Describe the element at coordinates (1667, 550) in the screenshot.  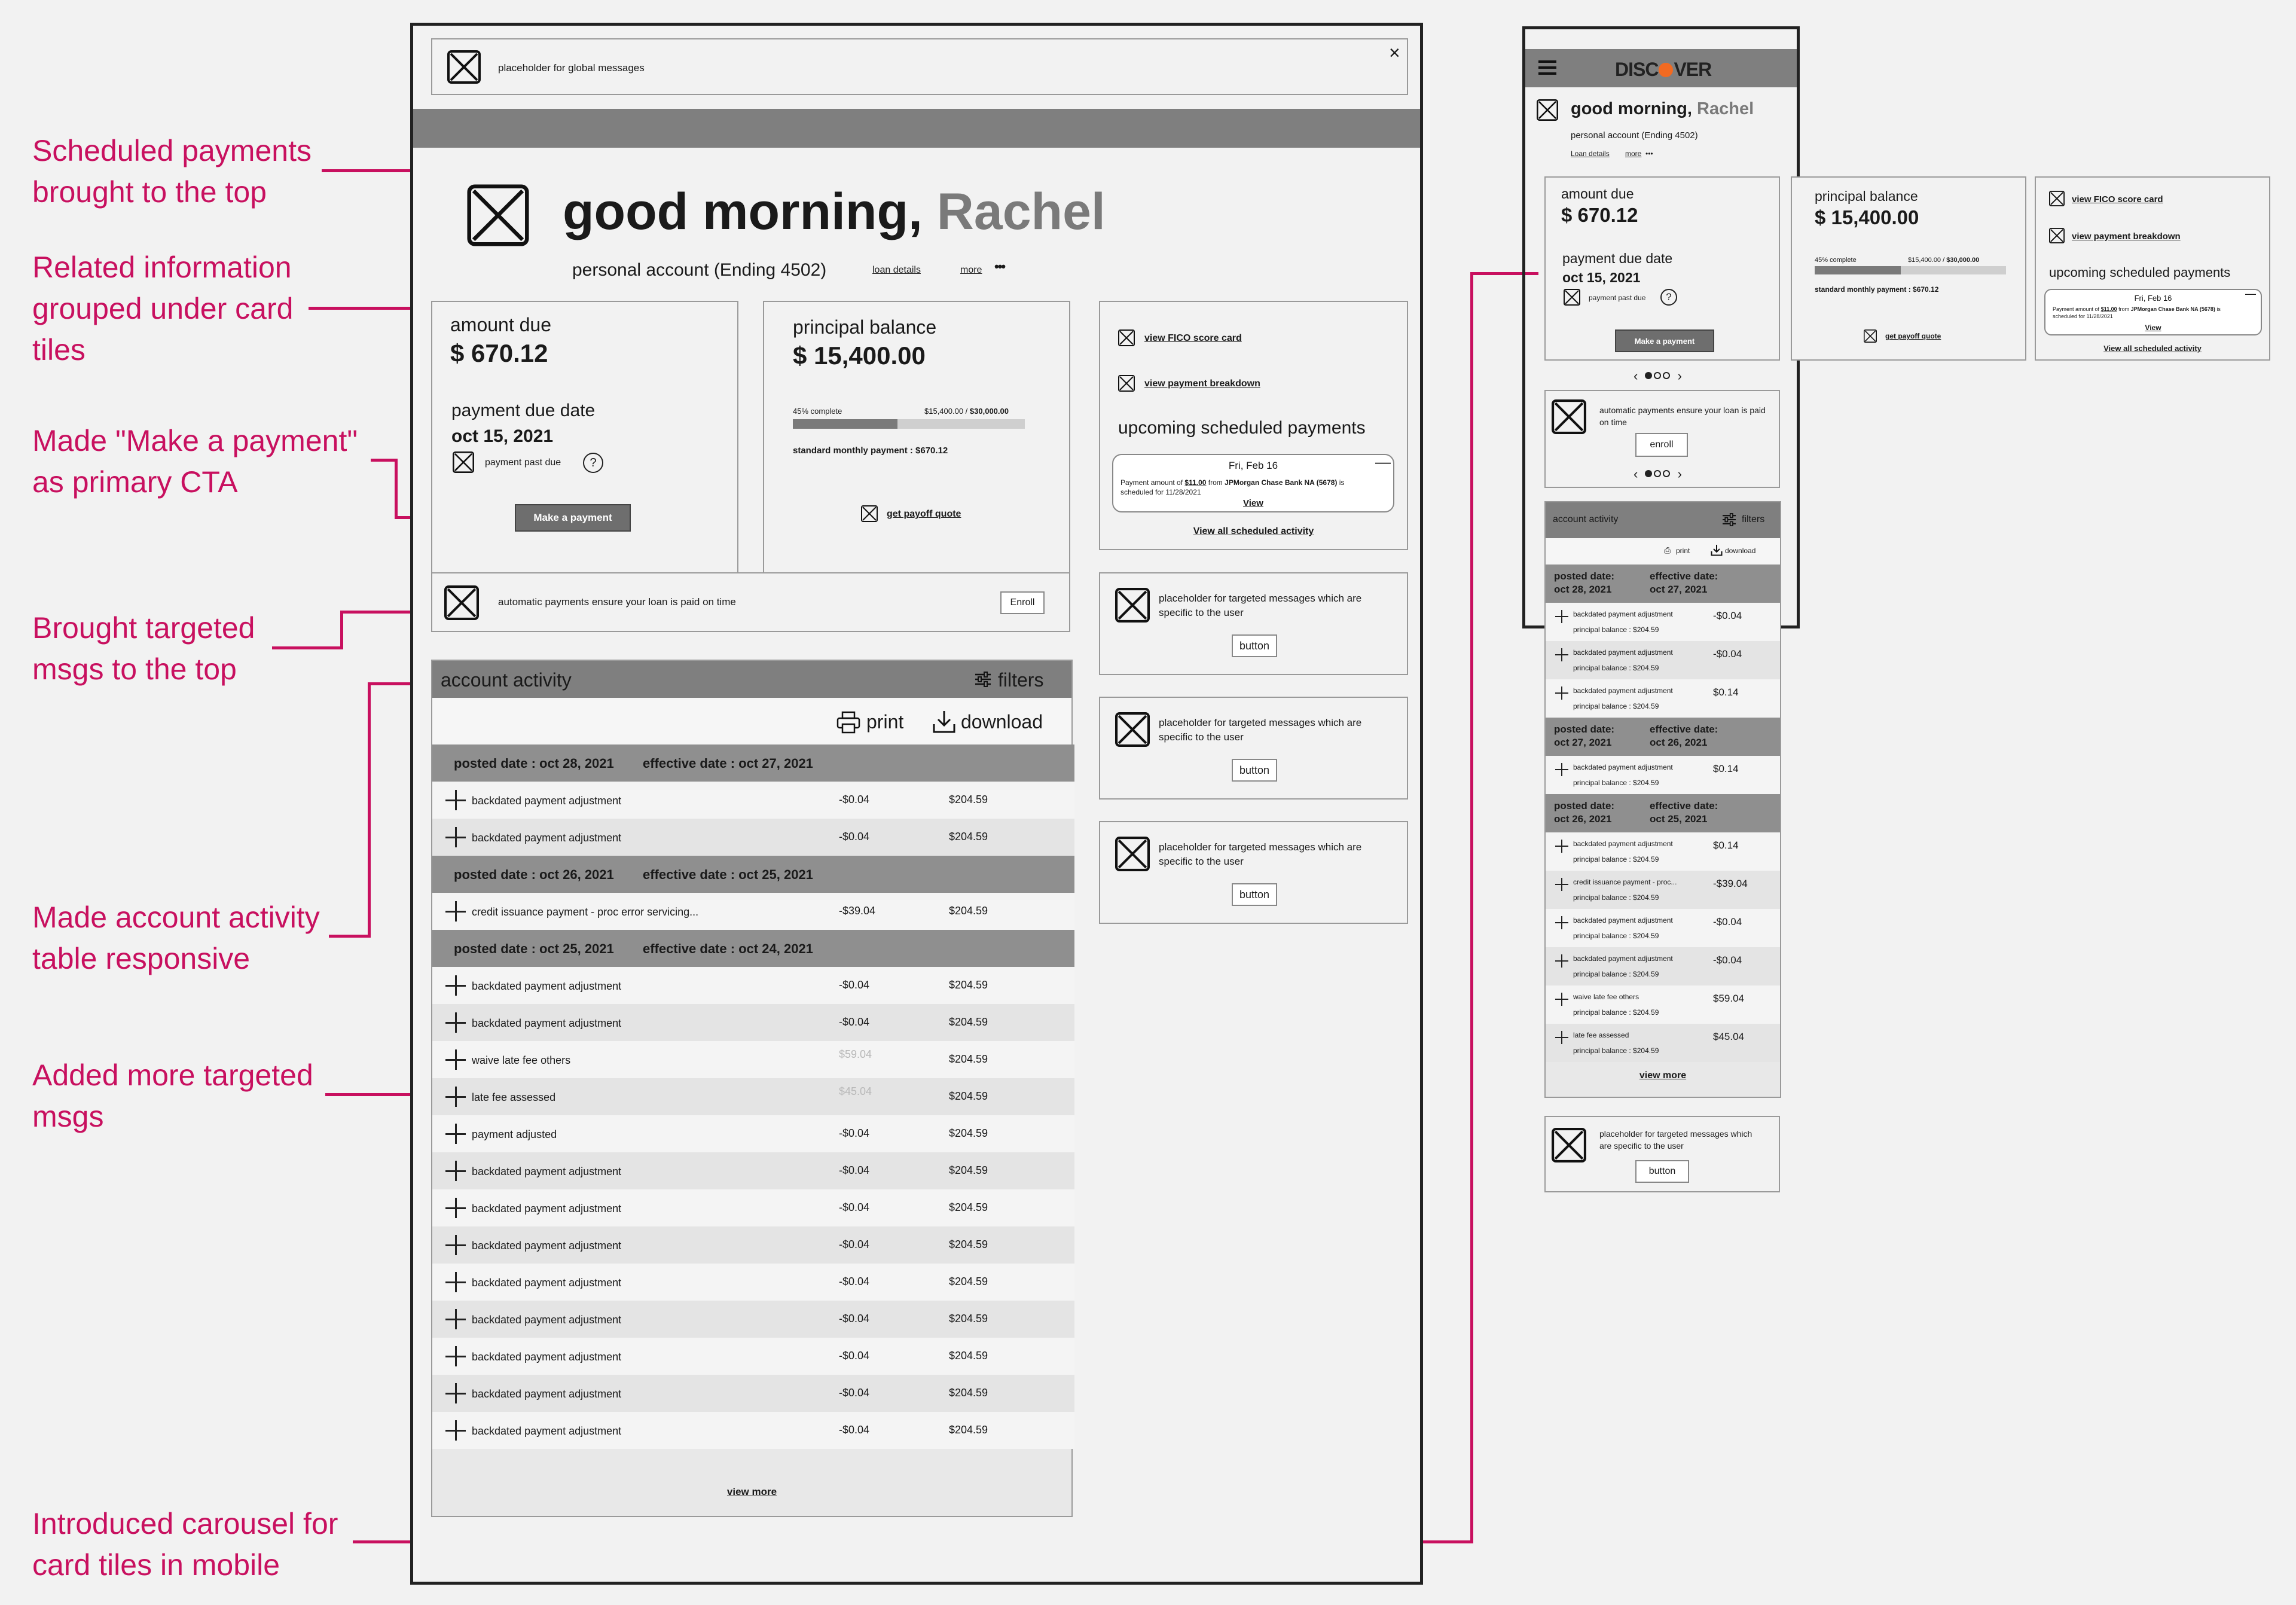
I see `mobile-print-icon: ⎙` at that location.